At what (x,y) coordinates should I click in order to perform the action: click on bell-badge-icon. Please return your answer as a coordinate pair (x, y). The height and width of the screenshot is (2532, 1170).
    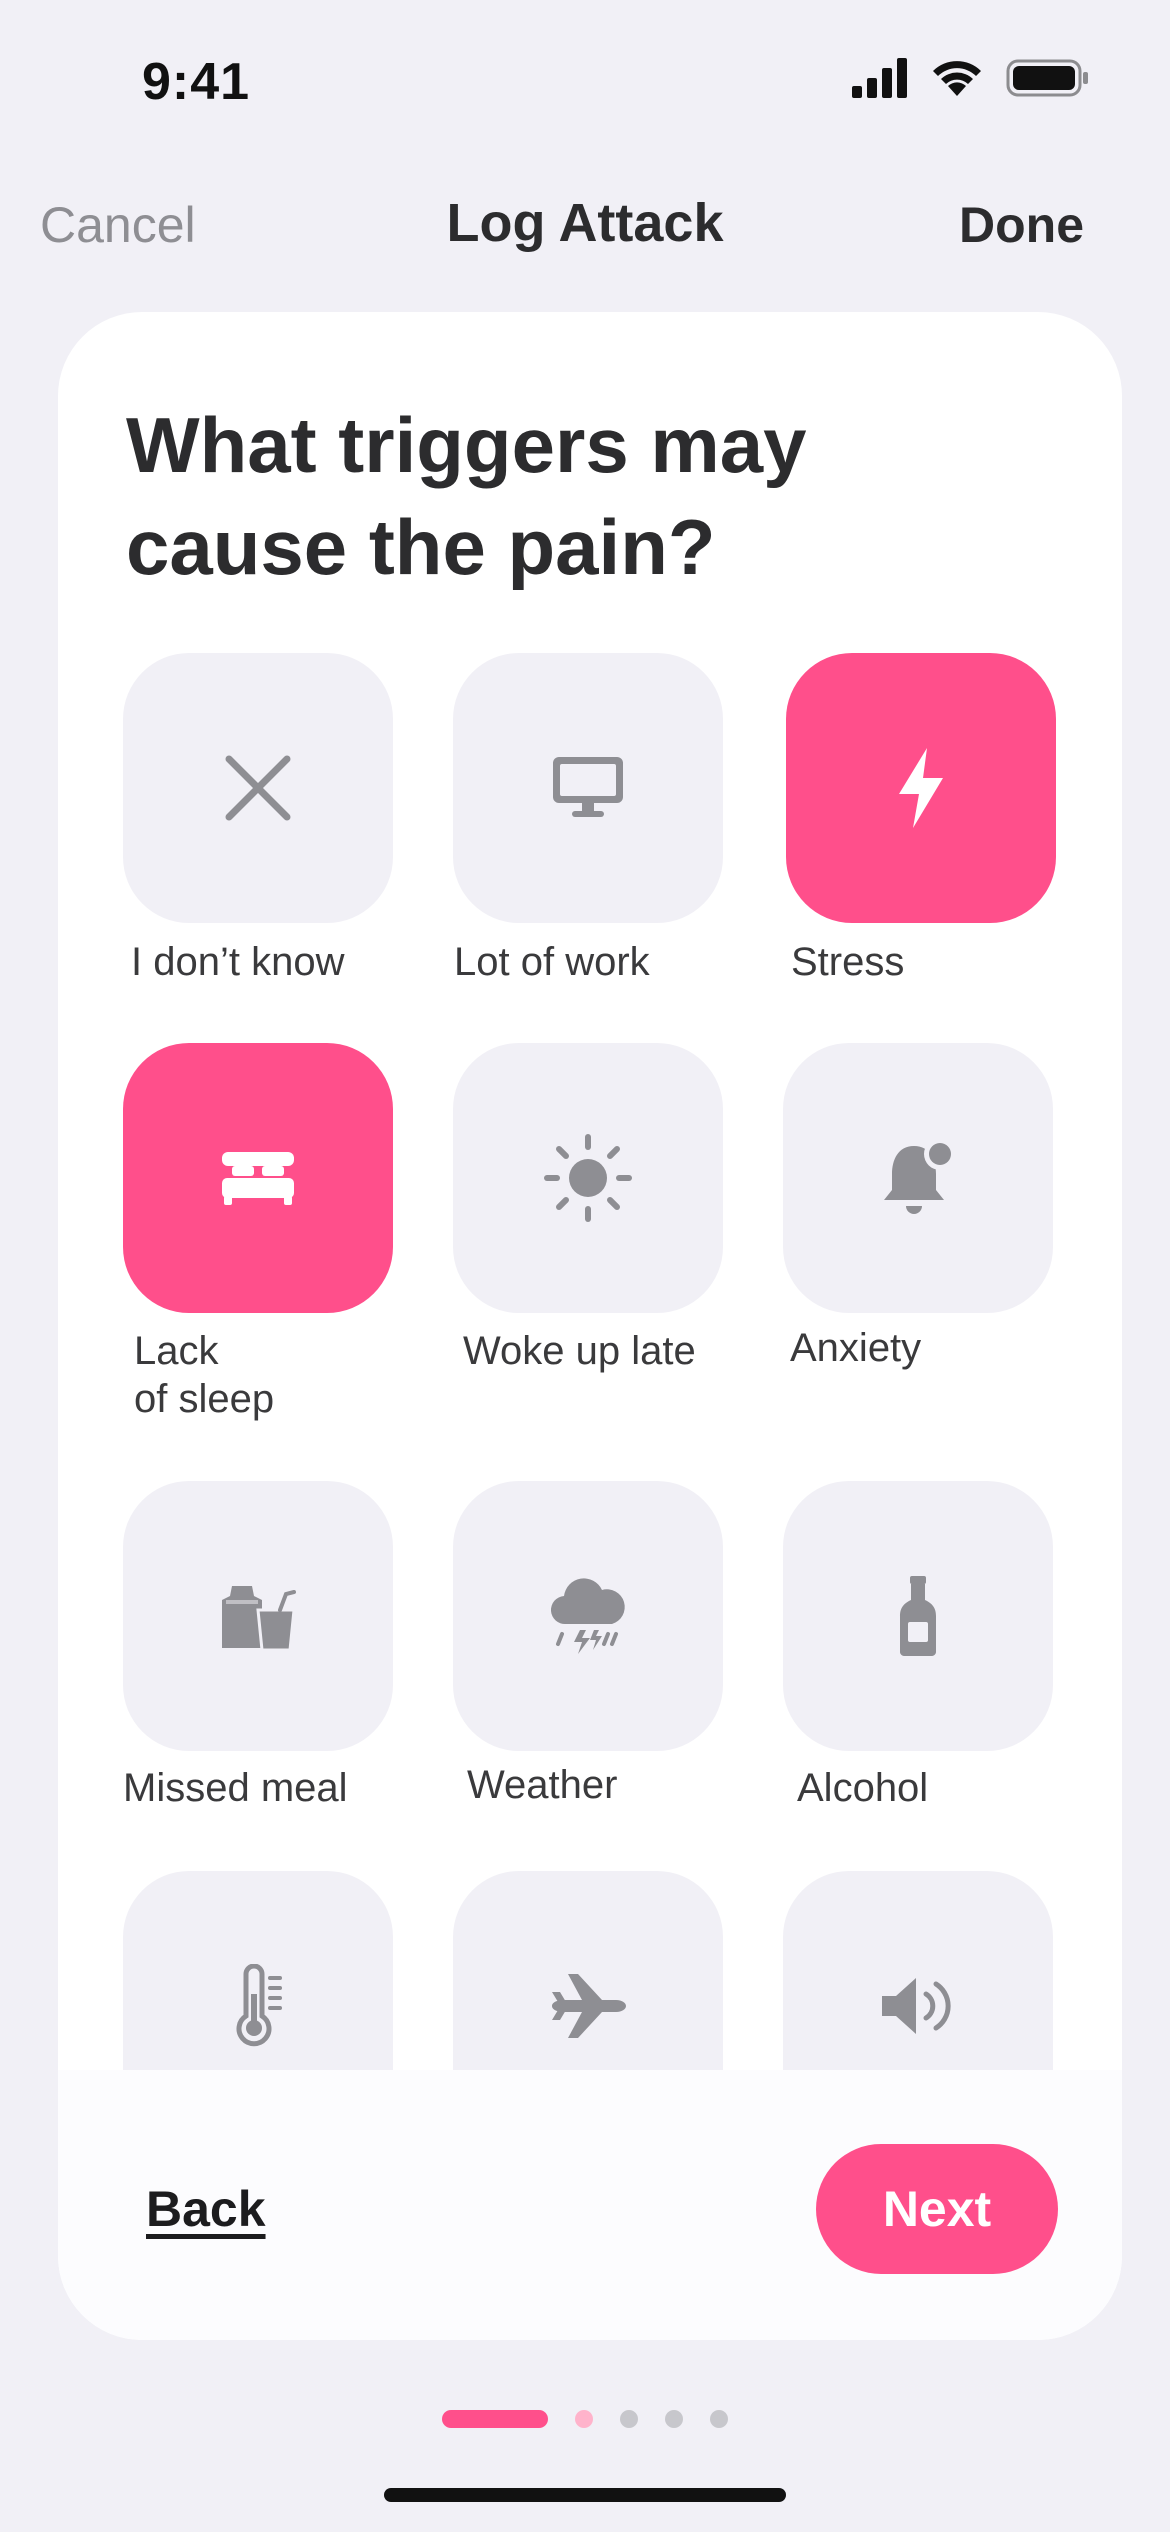
    Looking at the image, I should click on (920, 1176).